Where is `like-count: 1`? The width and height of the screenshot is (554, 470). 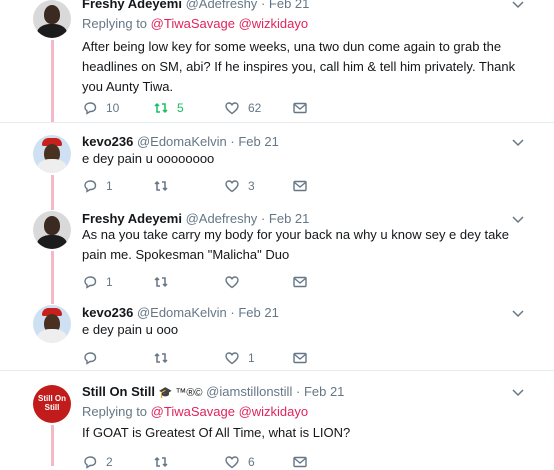
like-count: 1 is located at coordinates (251, 358).